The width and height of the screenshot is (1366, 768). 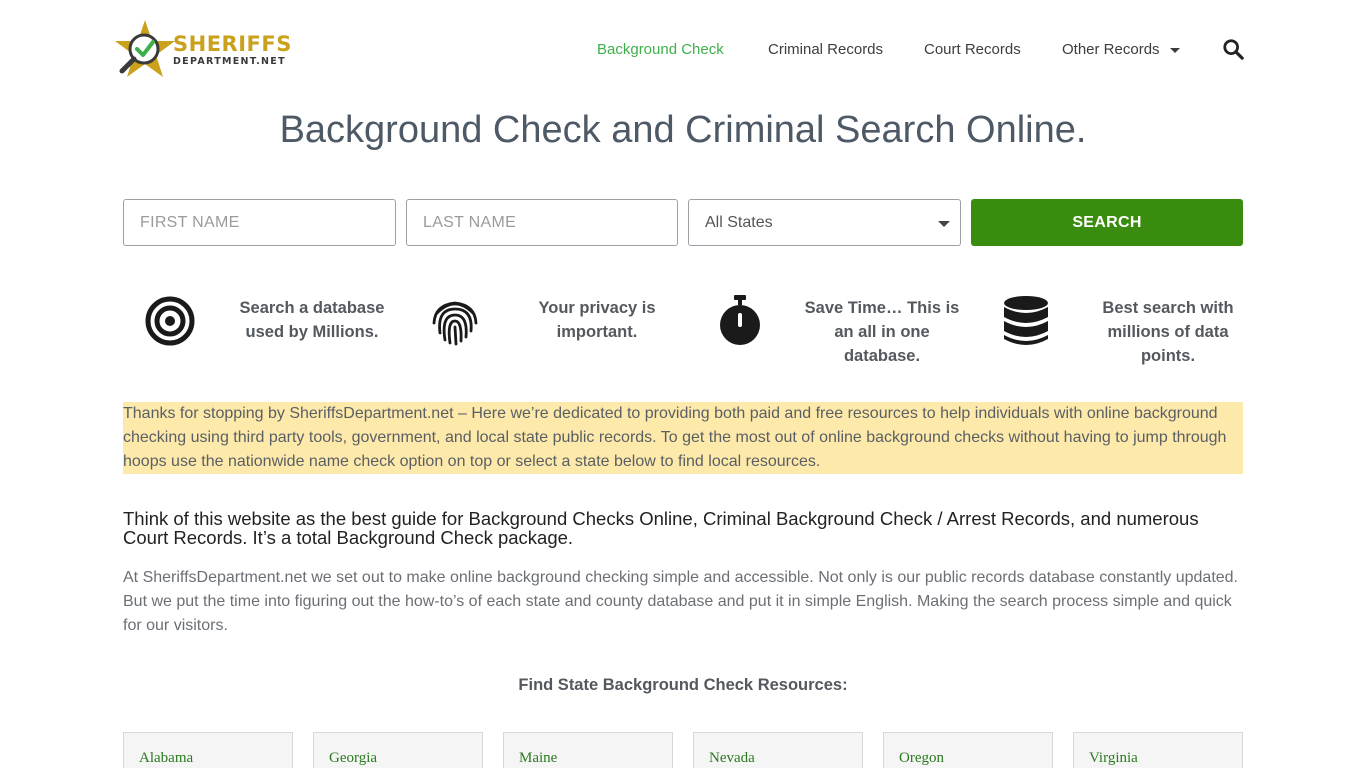 What do you see at coordinates (1233, 49) in the screenshot?
I see `search-icon` at bounding box center [1233, 49].